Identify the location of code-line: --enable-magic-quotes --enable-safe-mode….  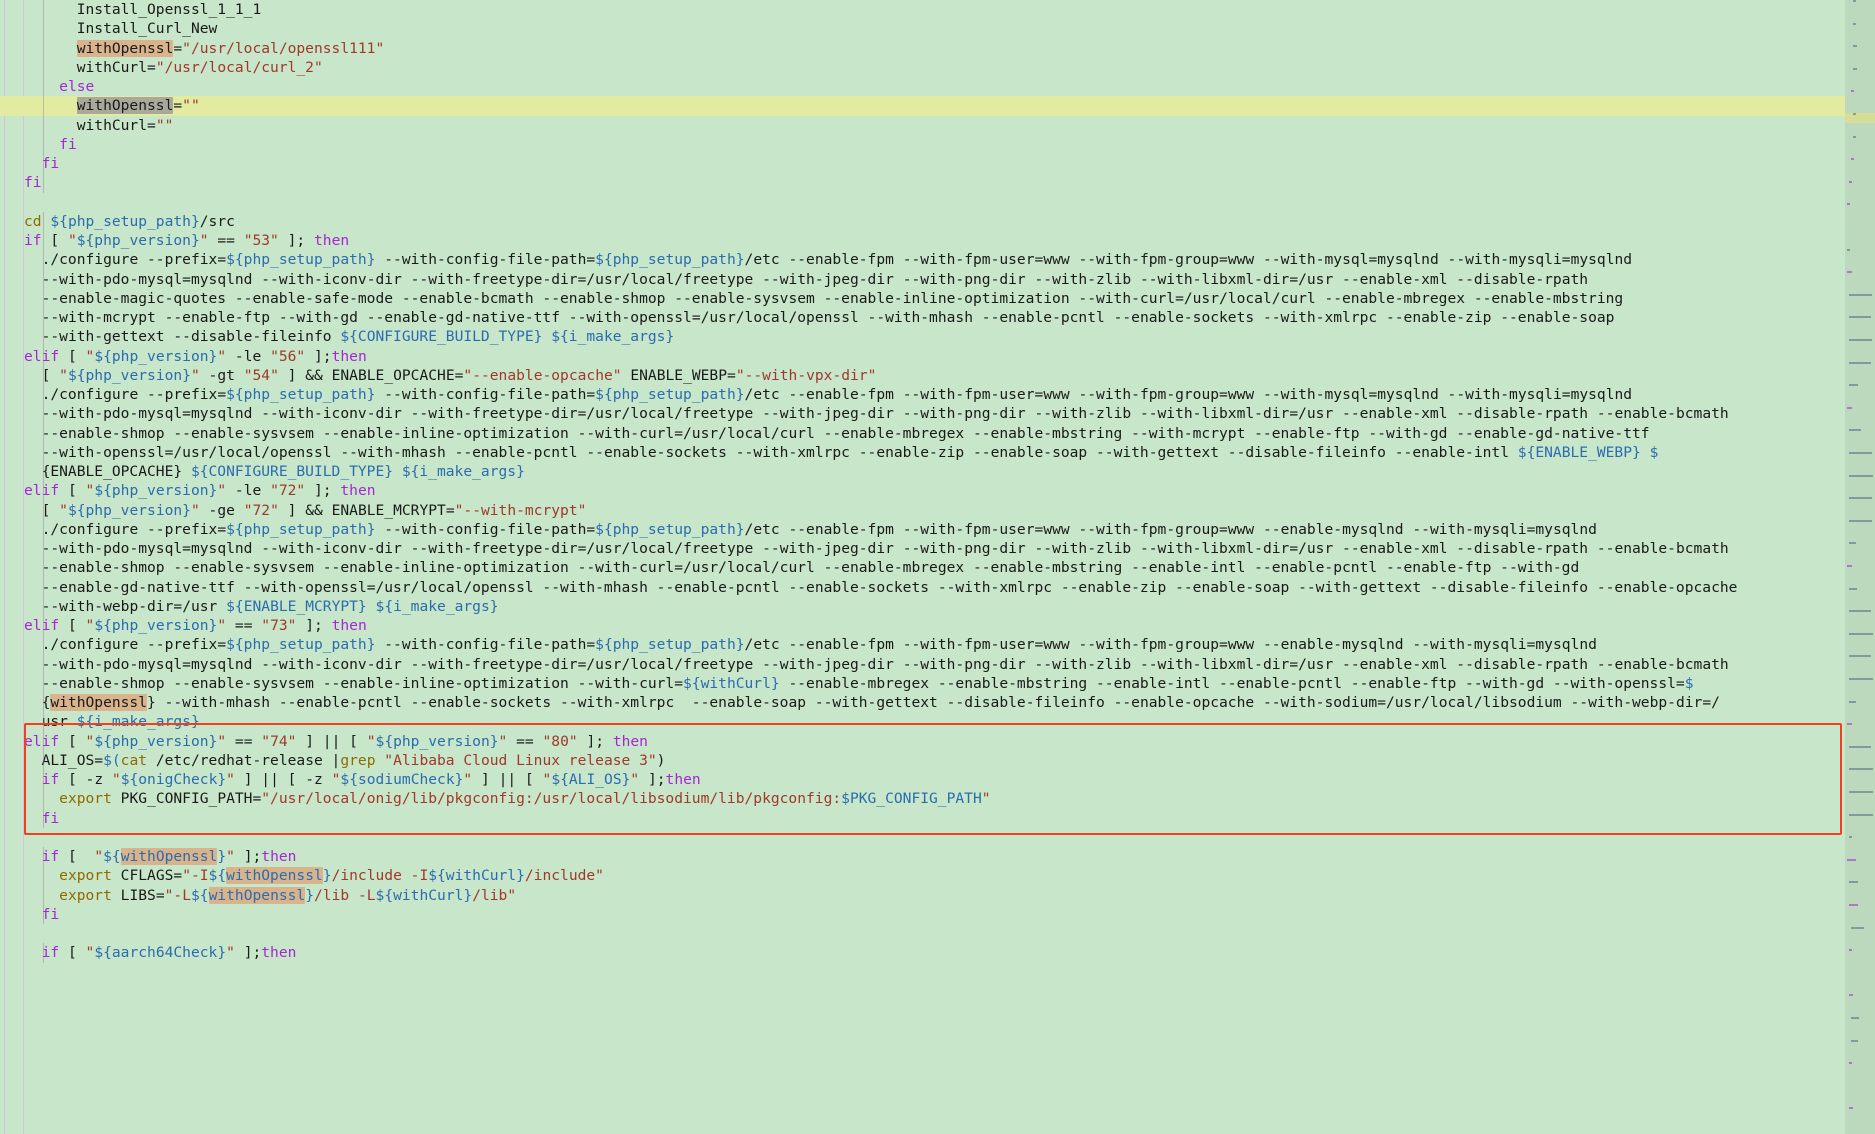
(922, 298).